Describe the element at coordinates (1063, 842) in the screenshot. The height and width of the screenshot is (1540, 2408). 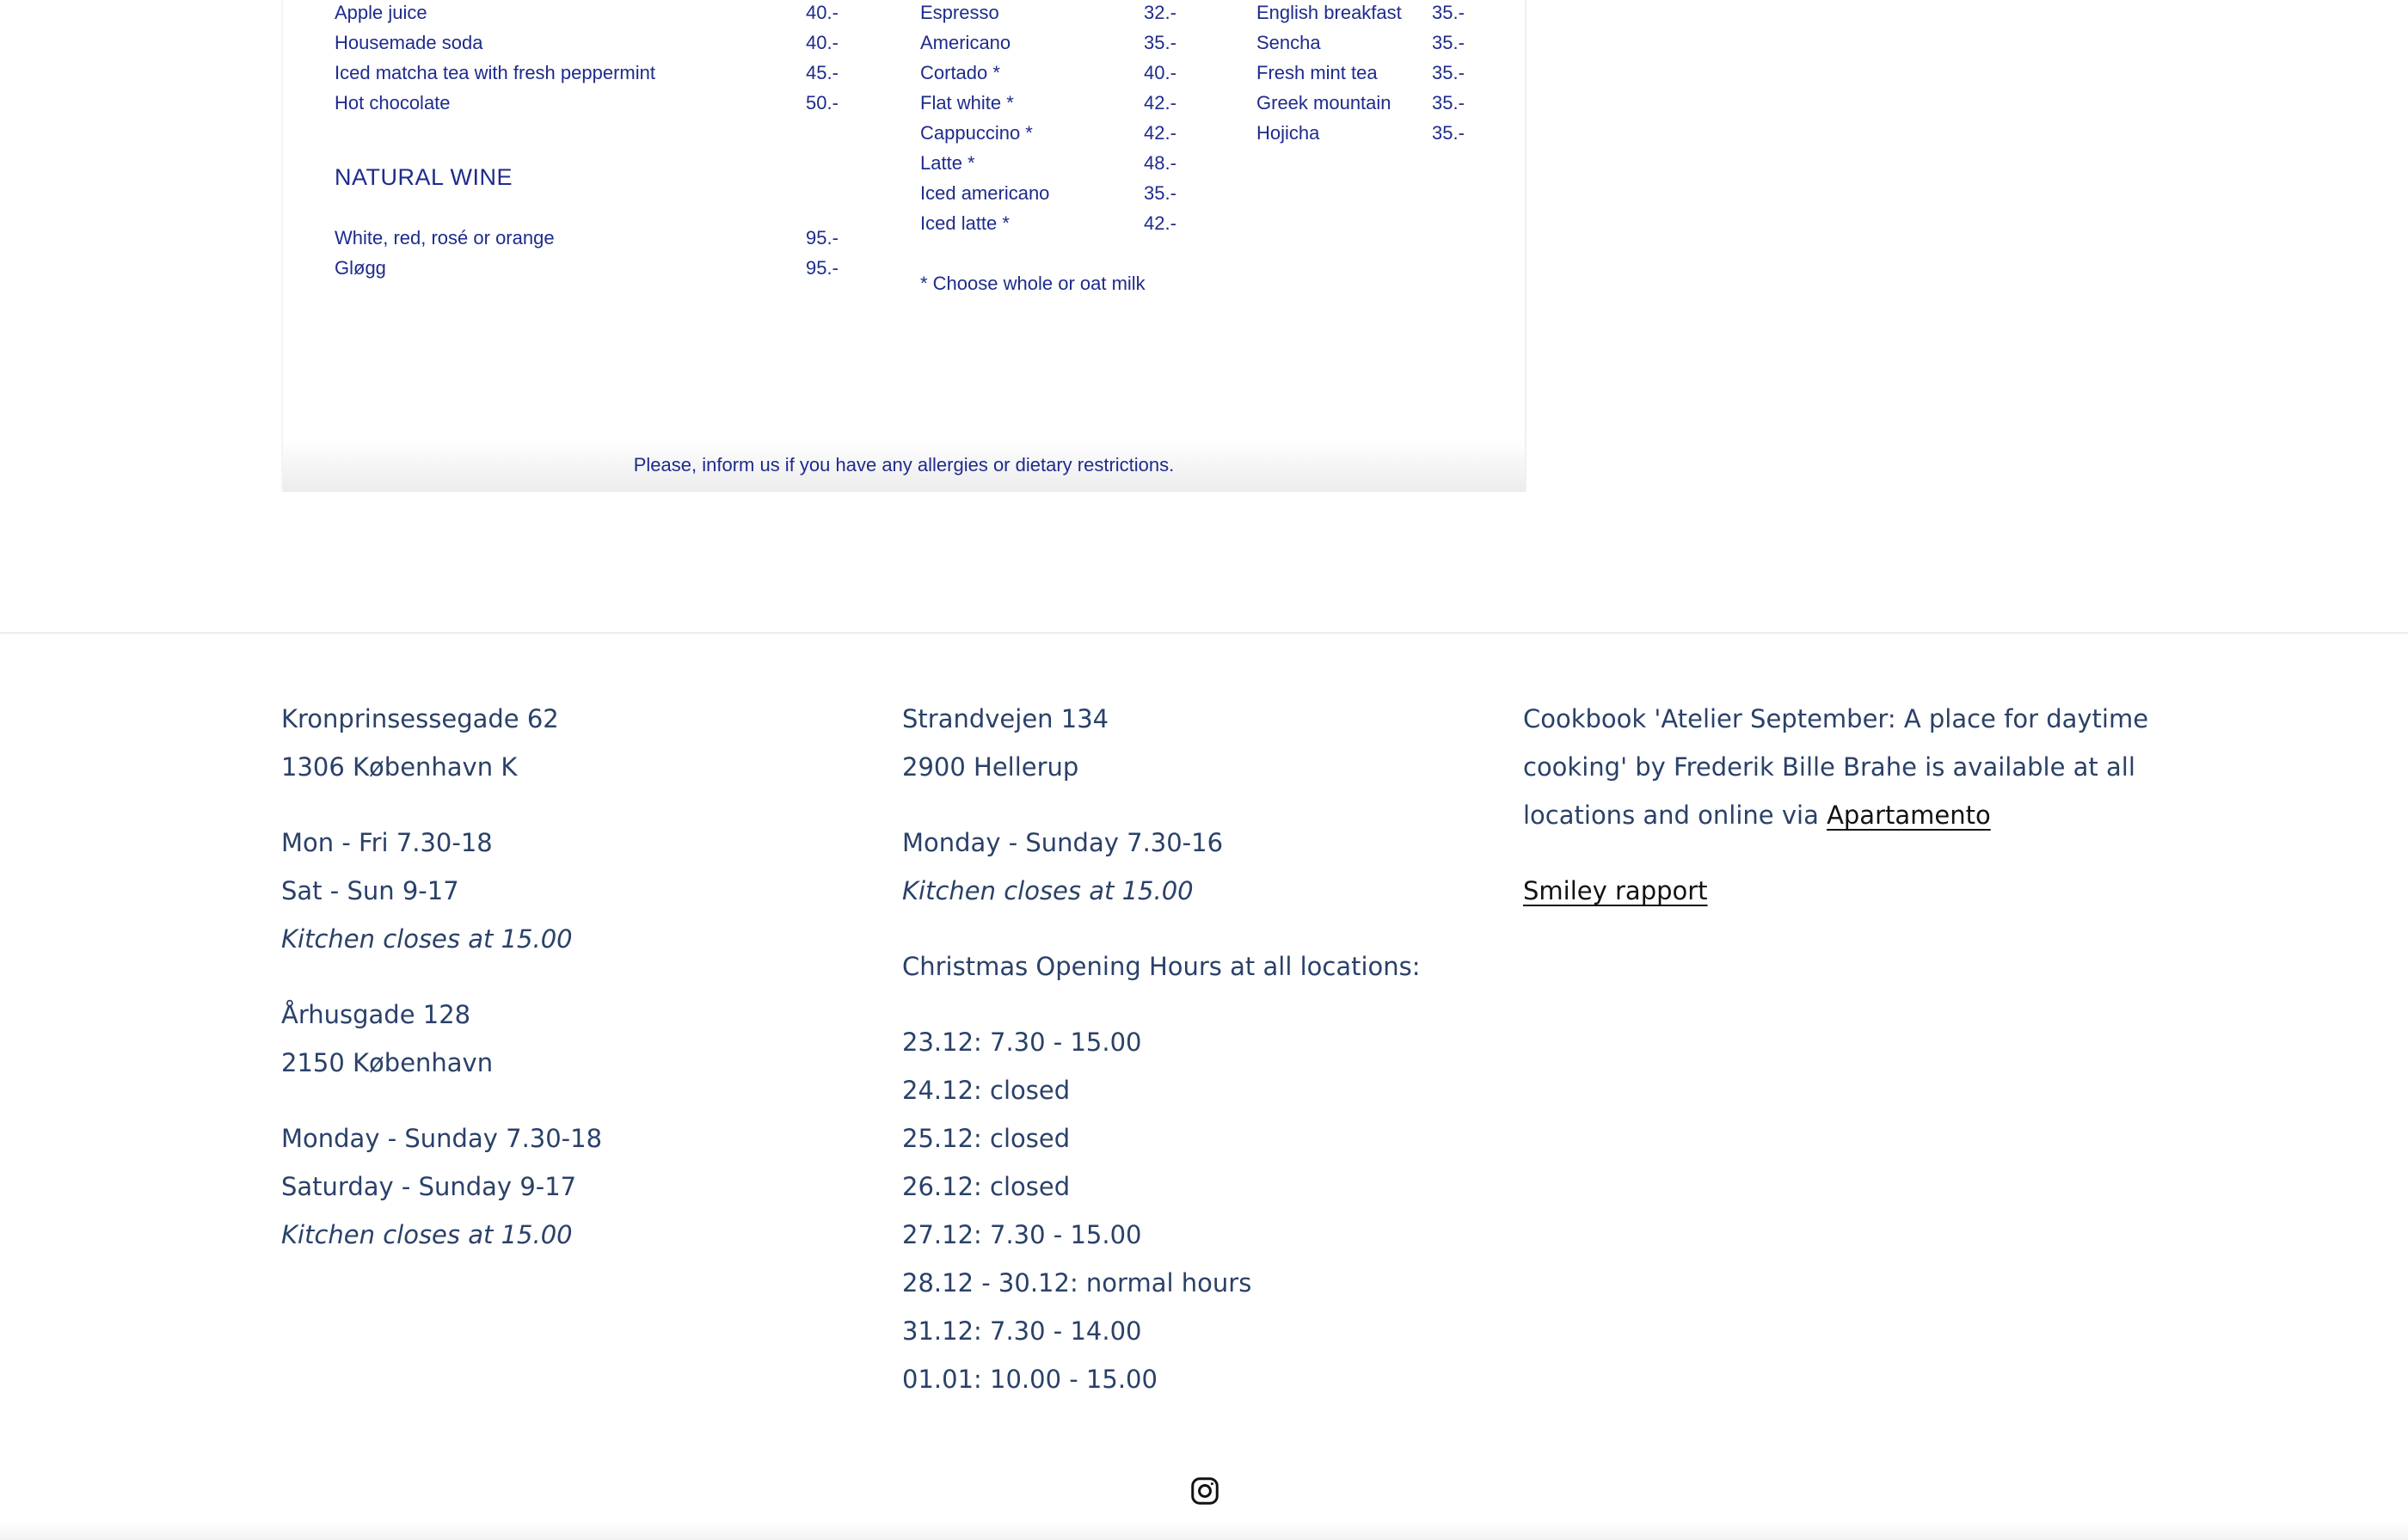
I see `opening-hours: Monday - Sunday 7.30-16` at that location.